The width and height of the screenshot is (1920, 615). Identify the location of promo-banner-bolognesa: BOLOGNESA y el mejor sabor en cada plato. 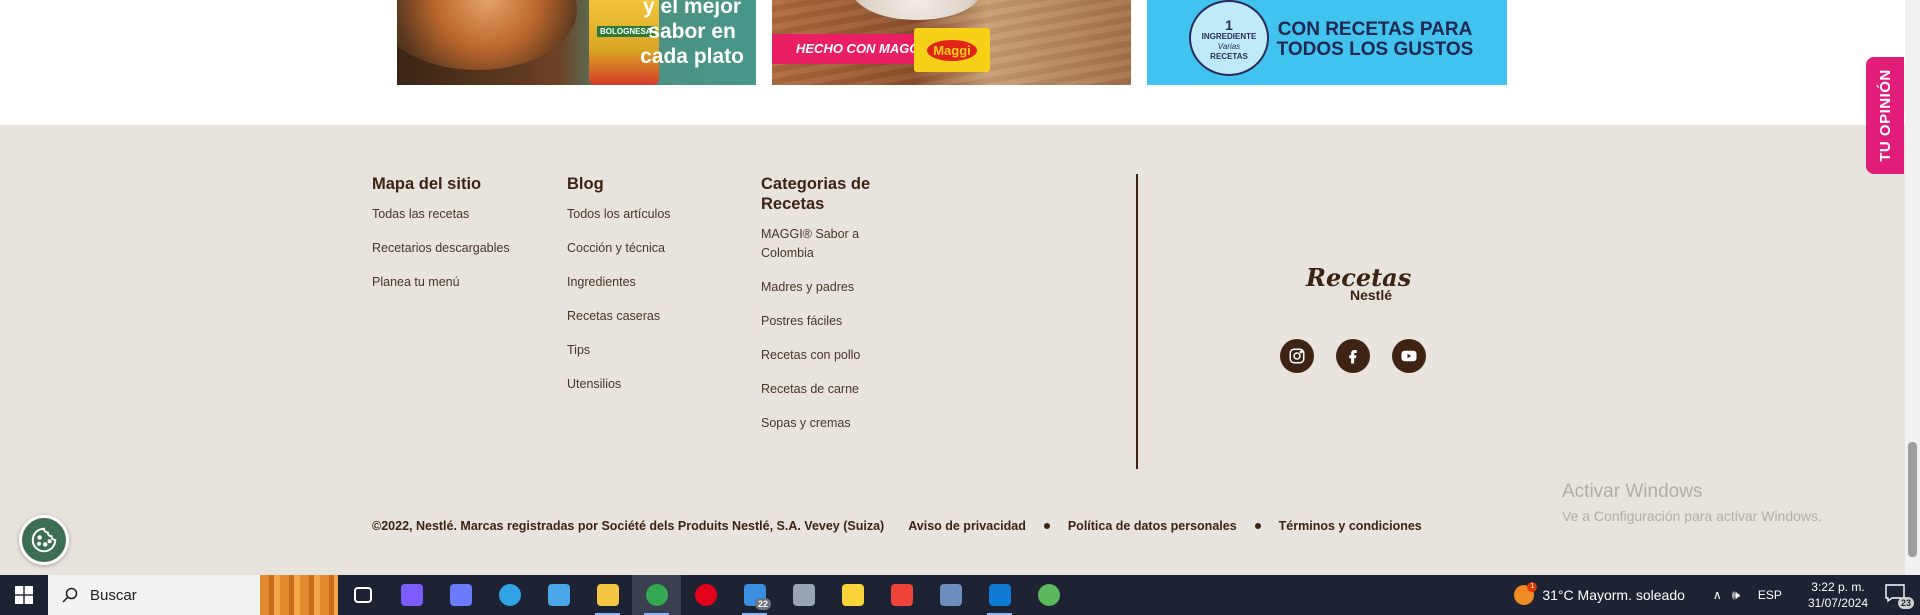
(576, 42).